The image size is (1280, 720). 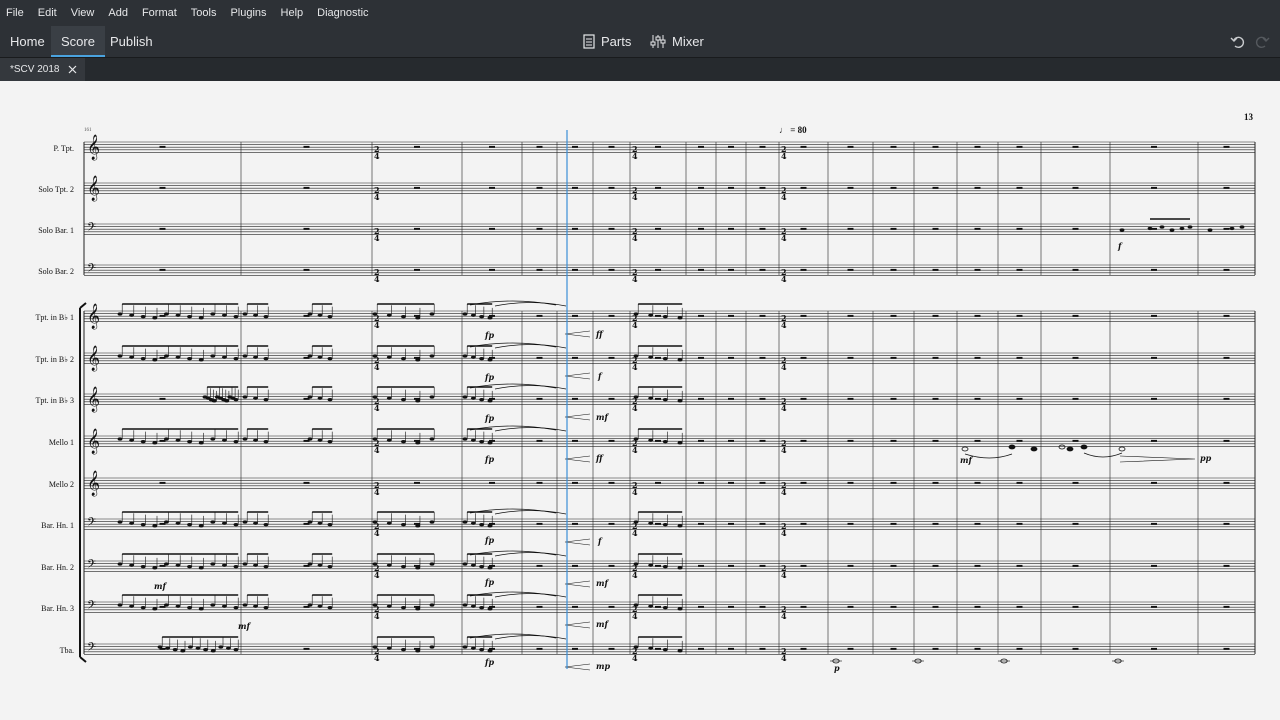 What do you see at coordinates (27, 41) in the screenshot?
I see `tab-home: Home` at bounding box center [27, 41].